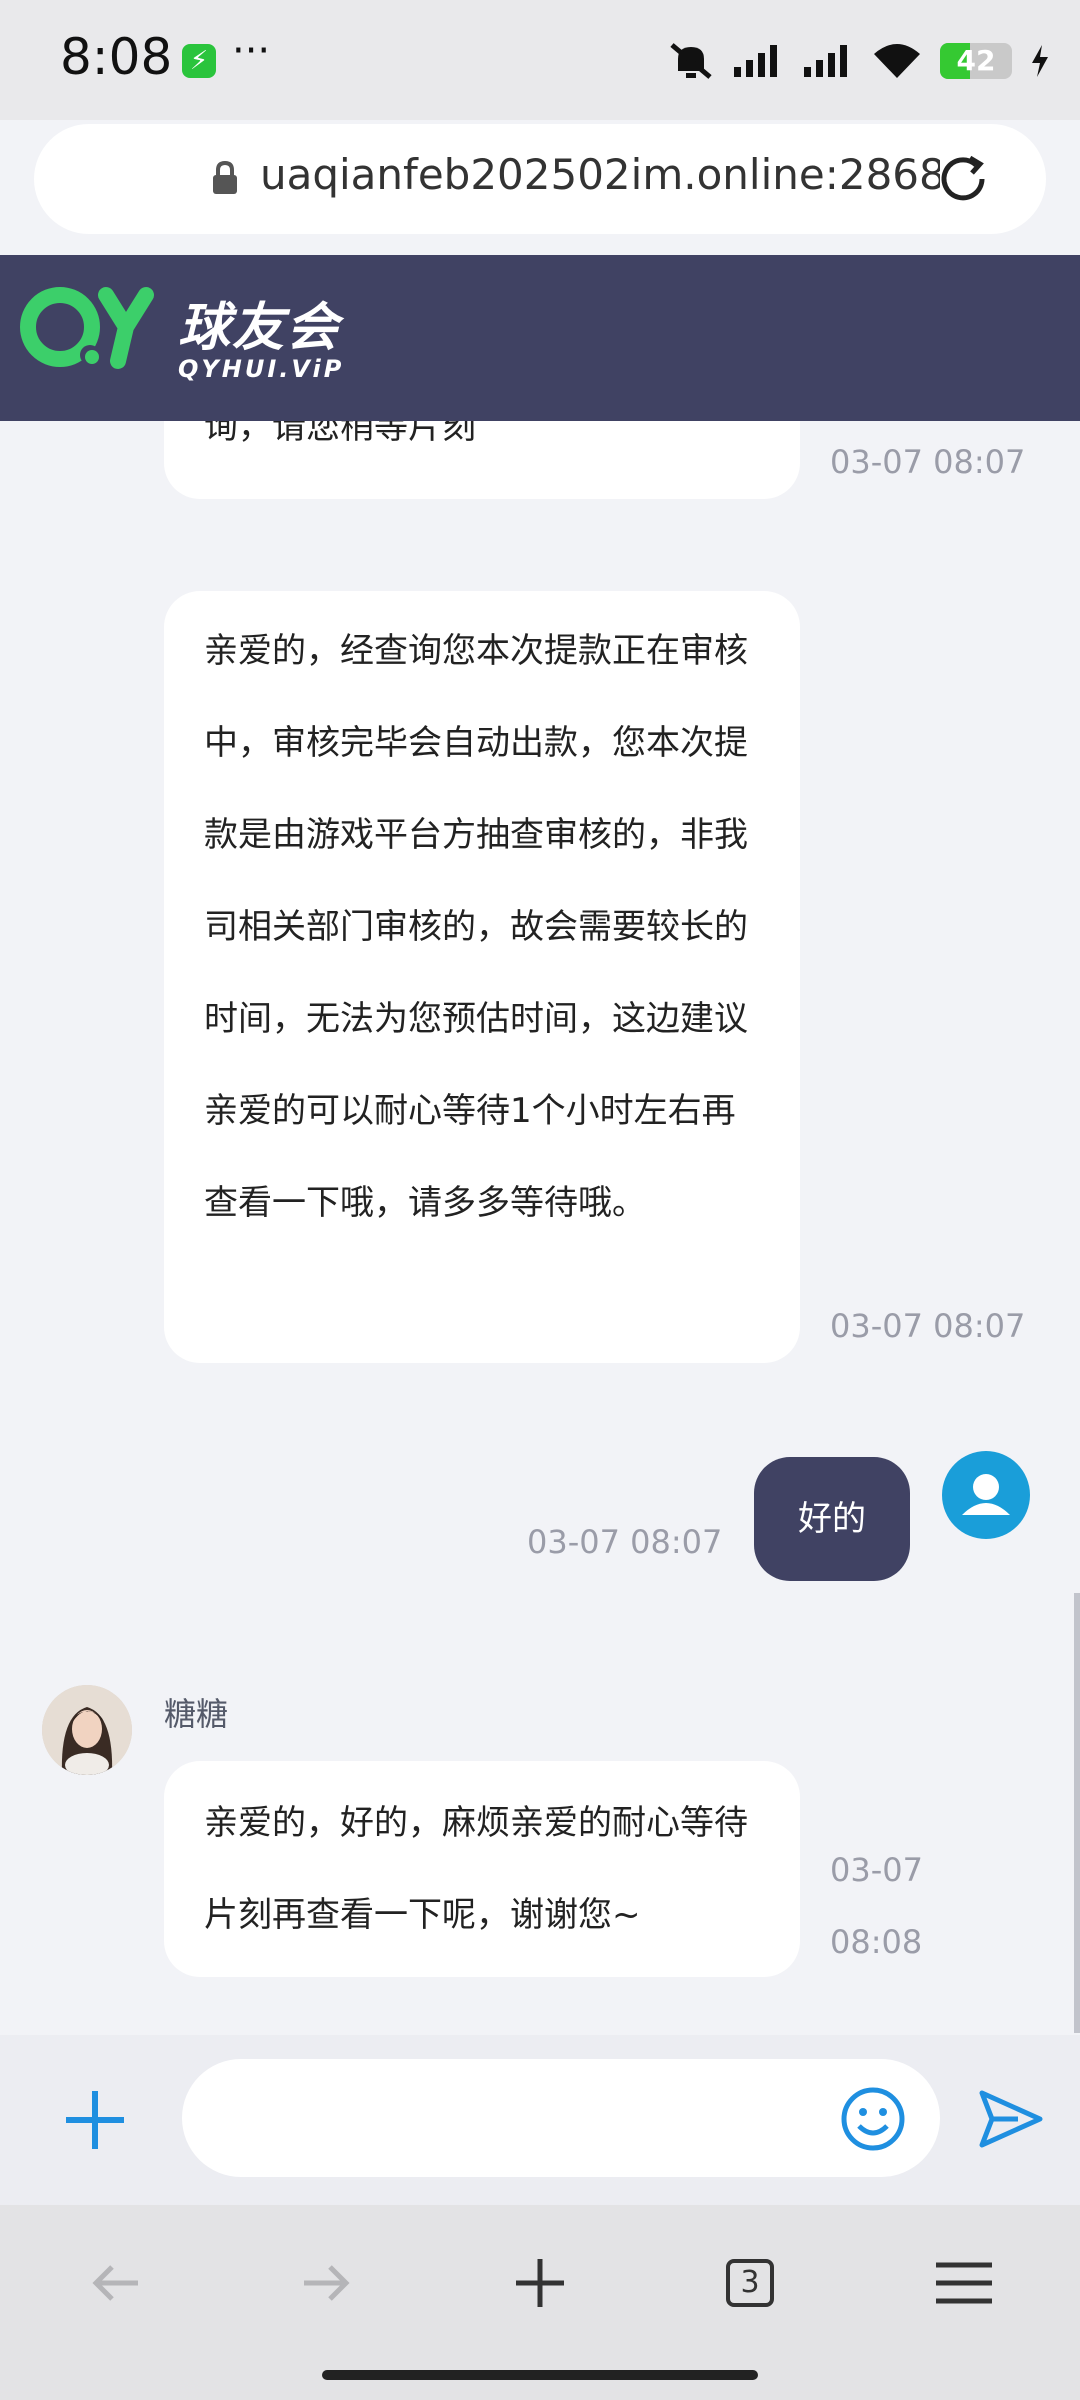 The height and width of the screenshot is (2400, 1080). Describe the element at coordinates (876, 1870) in the screenshot. I see `message-time-date: 03-07` at that location.